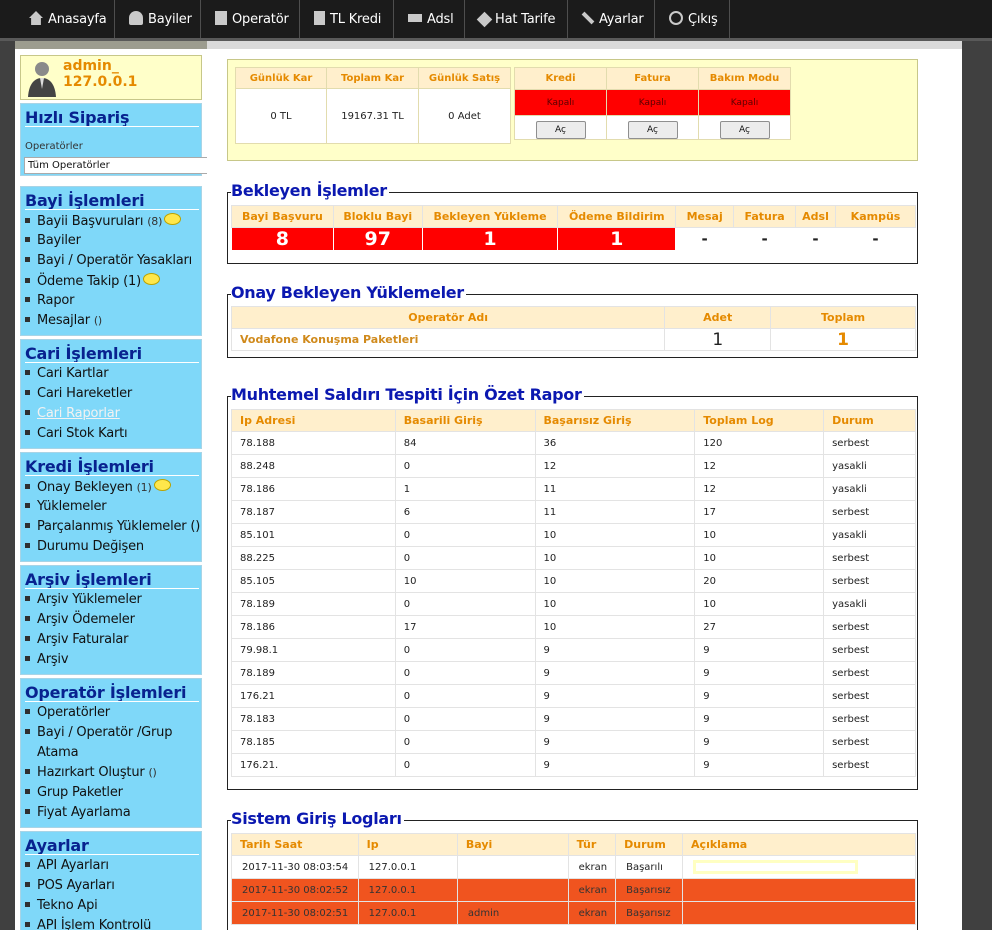 The width and height of the screenshot is (992, 930). I want to click on saldiri-fail: 9, so click(615, 742).